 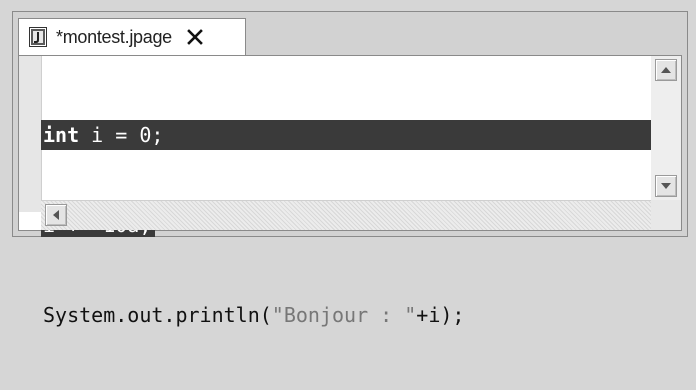 I want to click on close-icon, so click(x=195, y=37).